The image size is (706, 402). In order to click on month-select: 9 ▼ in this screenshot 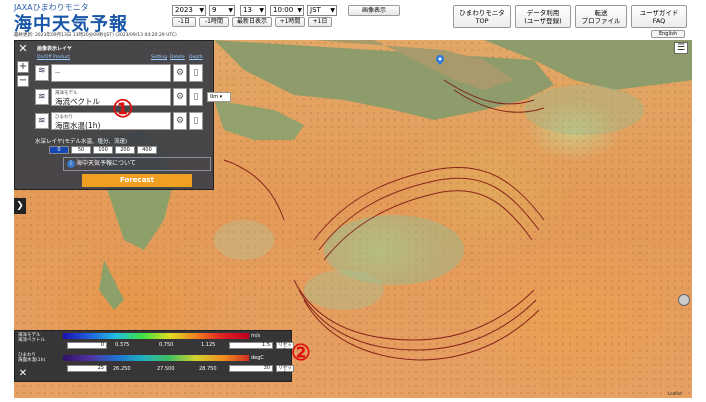, I will do `click(222, 10)`.